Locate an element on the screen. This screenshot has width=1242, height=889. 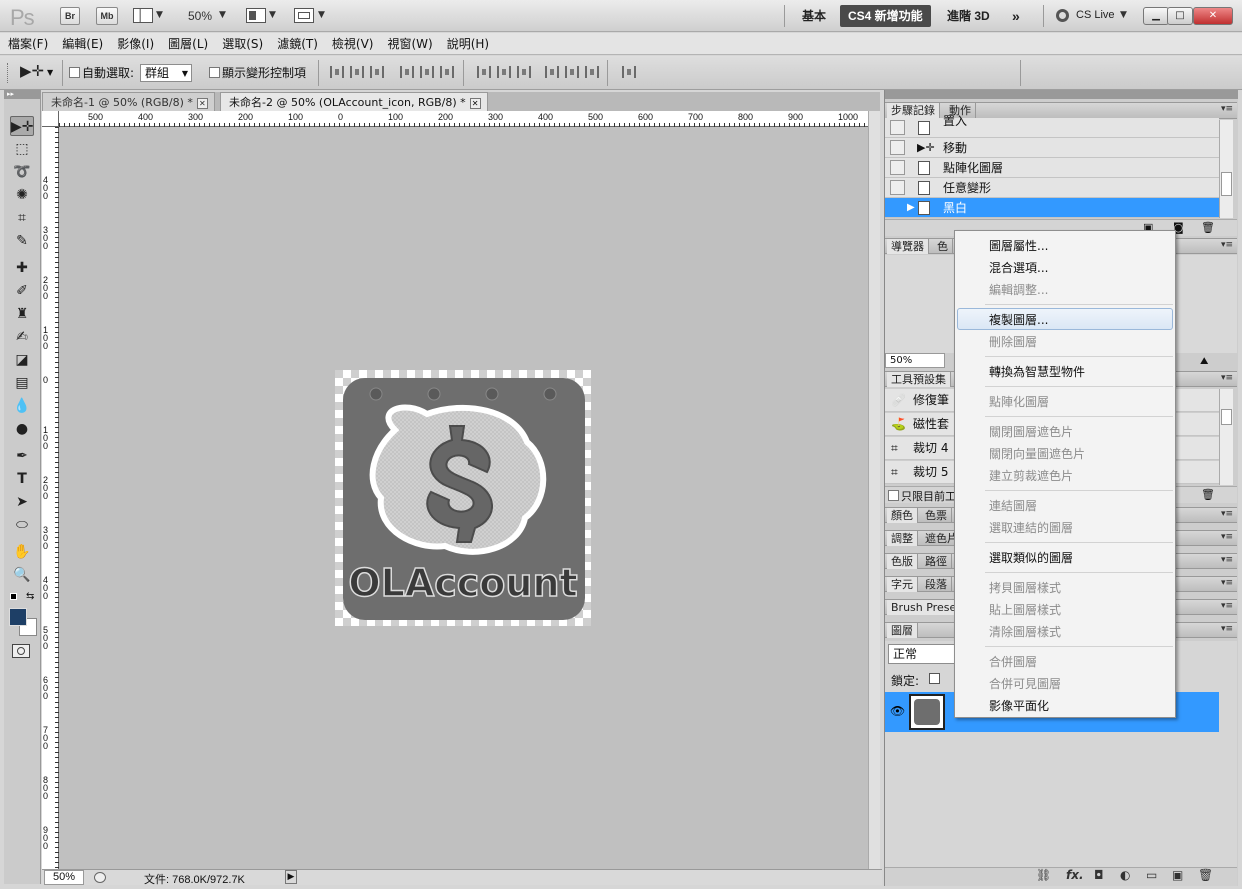
type-tool-icon: T is located at coordinates (22, 479).